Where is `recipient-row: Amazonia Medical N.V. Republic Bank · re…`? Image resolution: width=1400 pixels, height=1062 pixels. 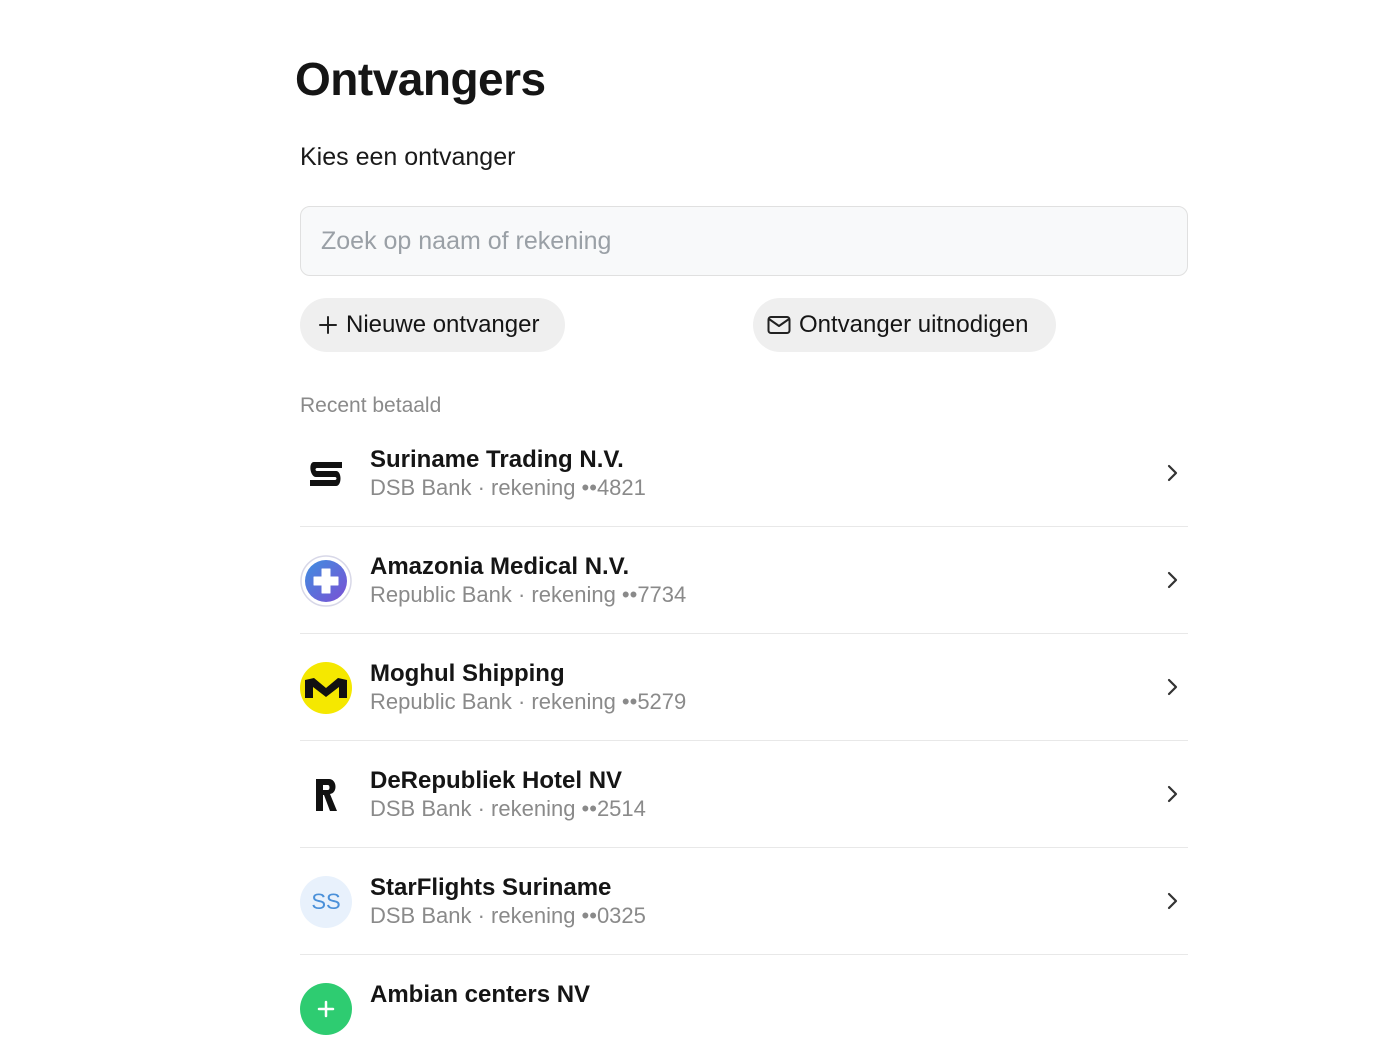 recipient-row: Amazonia Medical N.V. Republic Bank · re… is located at coordinates (744, 580).